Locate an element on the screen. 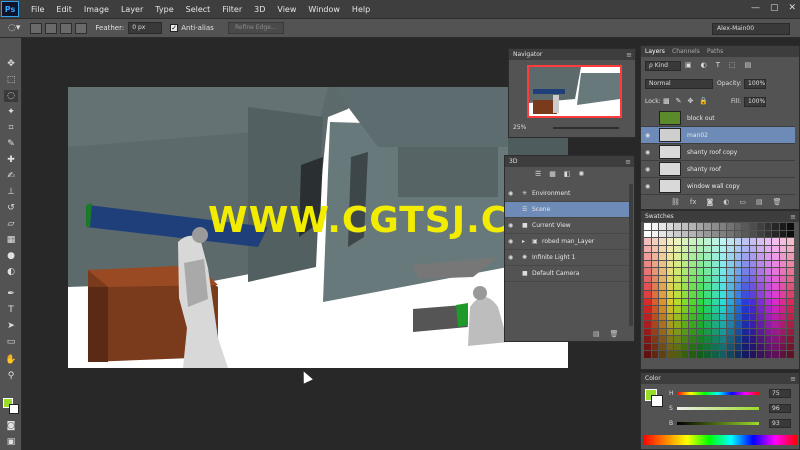 The width and height of the screenshot is (800, 450). 3d-row-default-camera: ■ Default Camera is located at coordinates (567, 274).